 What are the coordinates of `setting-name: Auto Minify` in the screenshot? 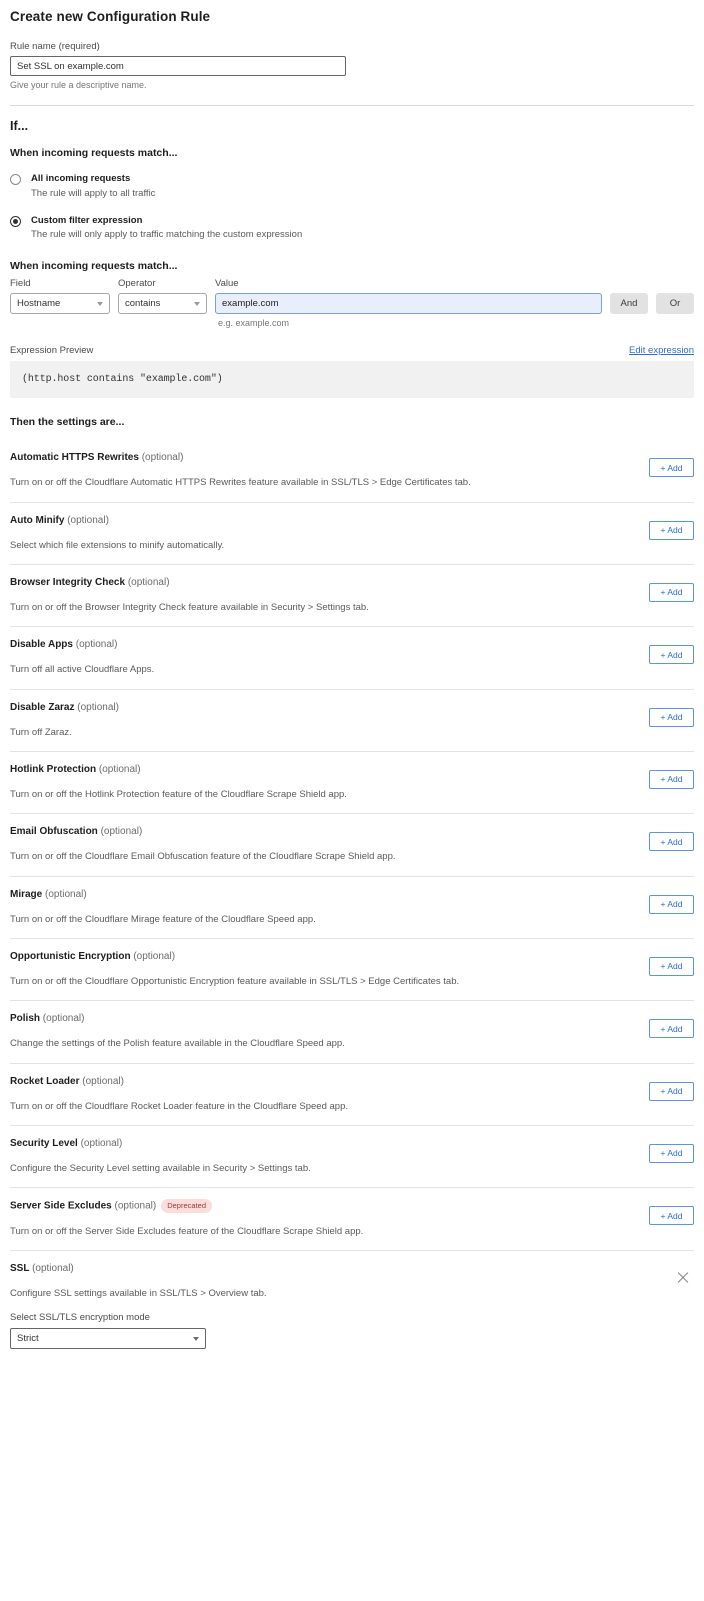 It's located at (37, 520).